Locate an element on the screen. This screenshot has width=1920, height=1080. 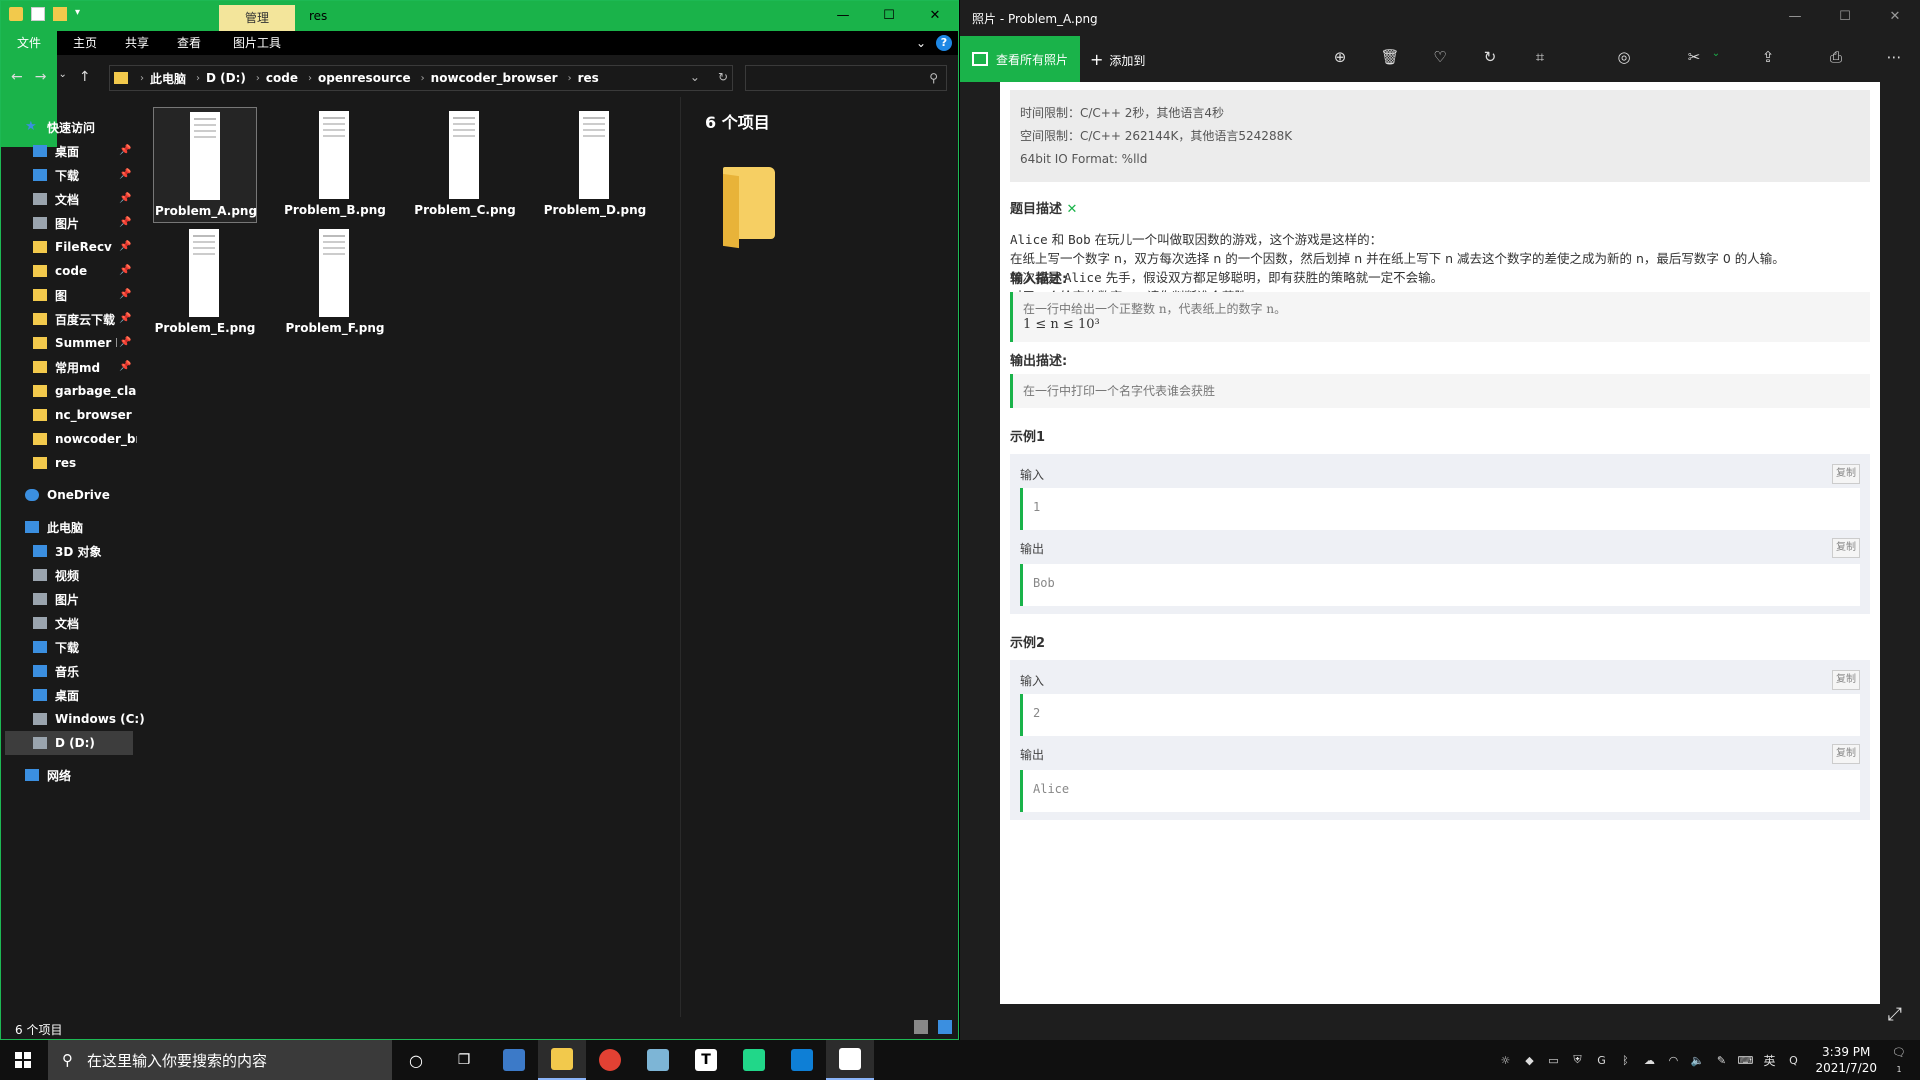
nav-item-pc-documents: 文档 is located at coordinates (56, 623).